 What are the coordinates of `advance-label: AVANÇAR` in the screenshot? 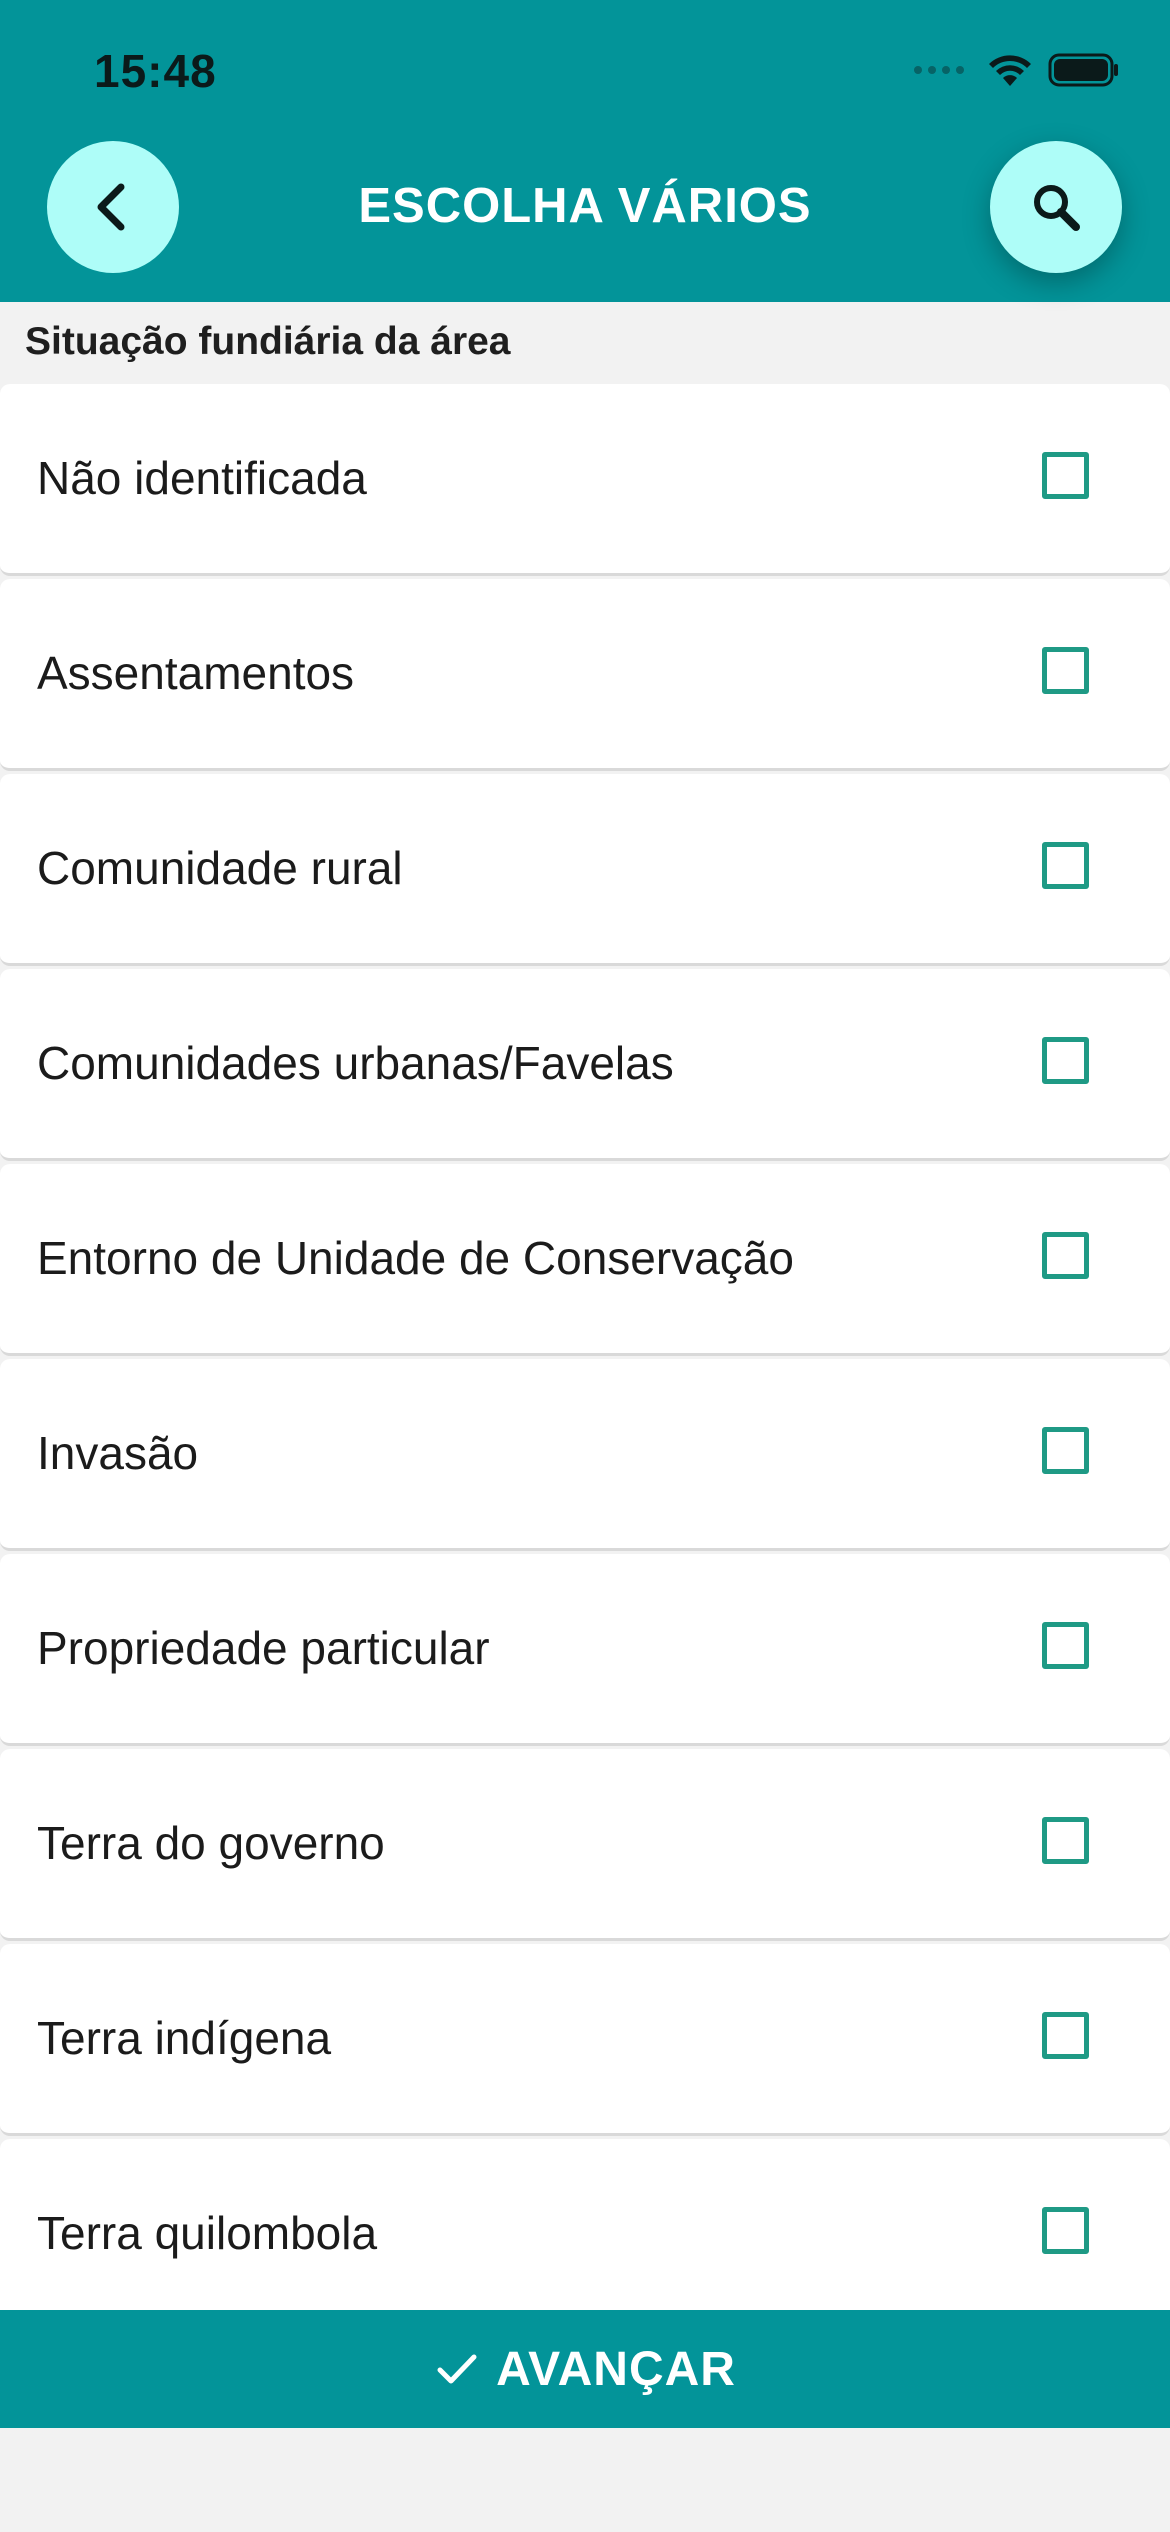 It's located at (616, 2369).